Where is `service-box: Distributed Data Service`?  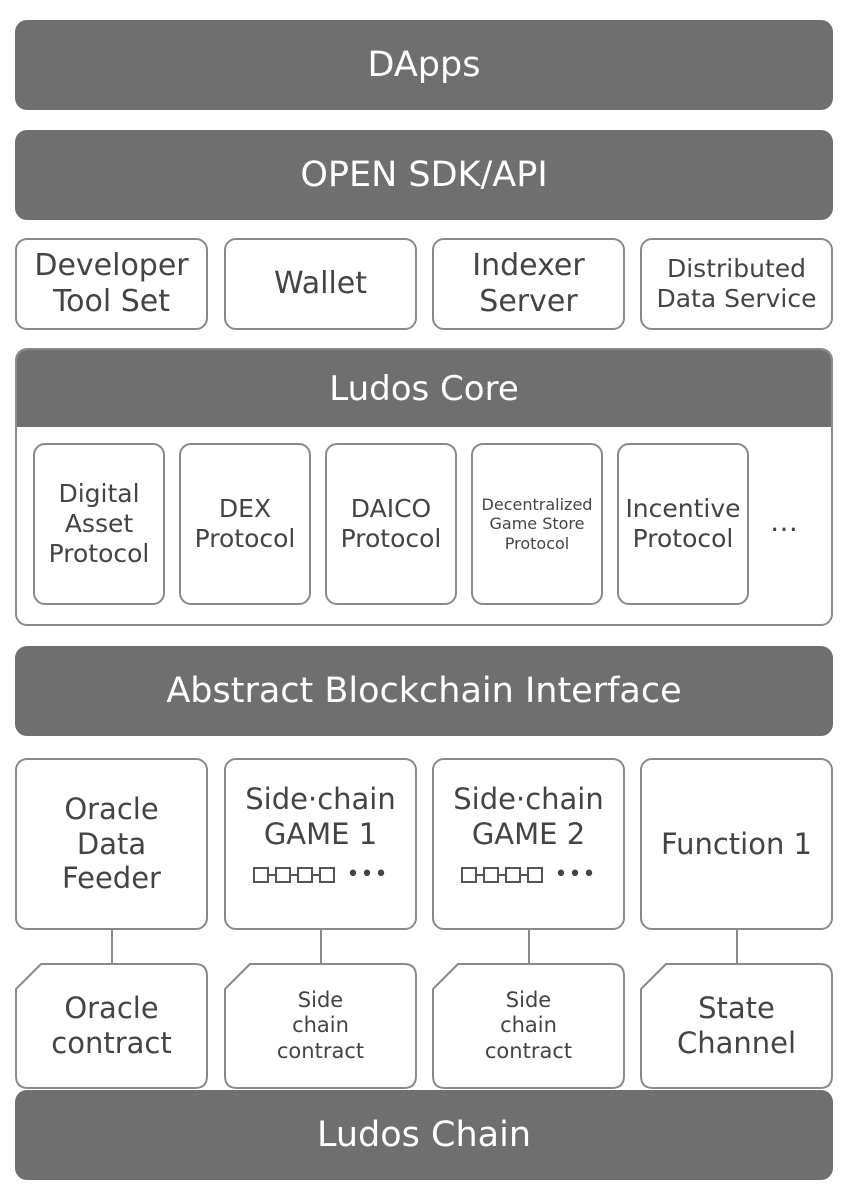
service-box: Distributed Data Service is located at coordinates (736, 284).